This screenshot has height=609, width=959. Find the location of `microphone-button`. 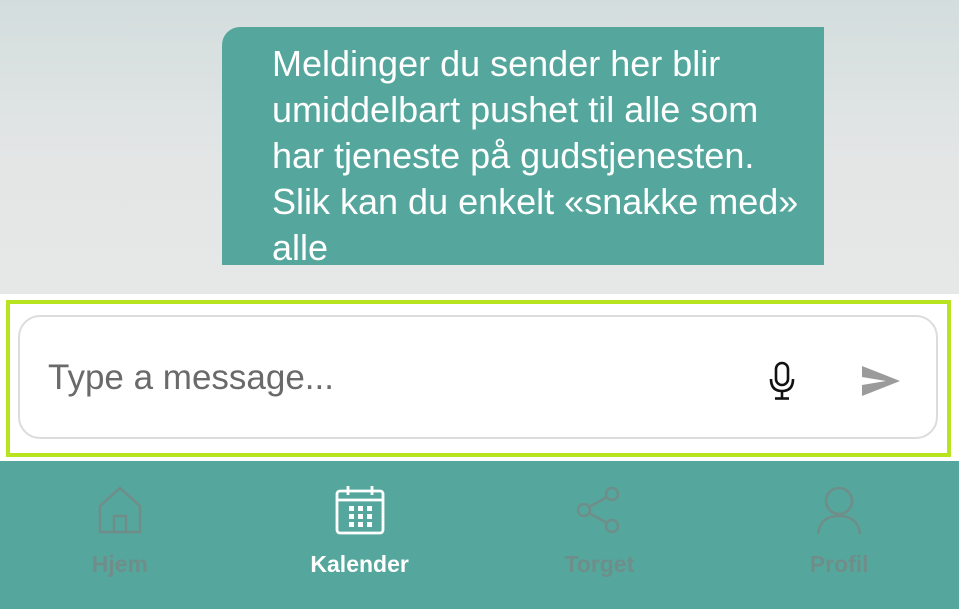

microphone-button is located at coordinates (782, 381).